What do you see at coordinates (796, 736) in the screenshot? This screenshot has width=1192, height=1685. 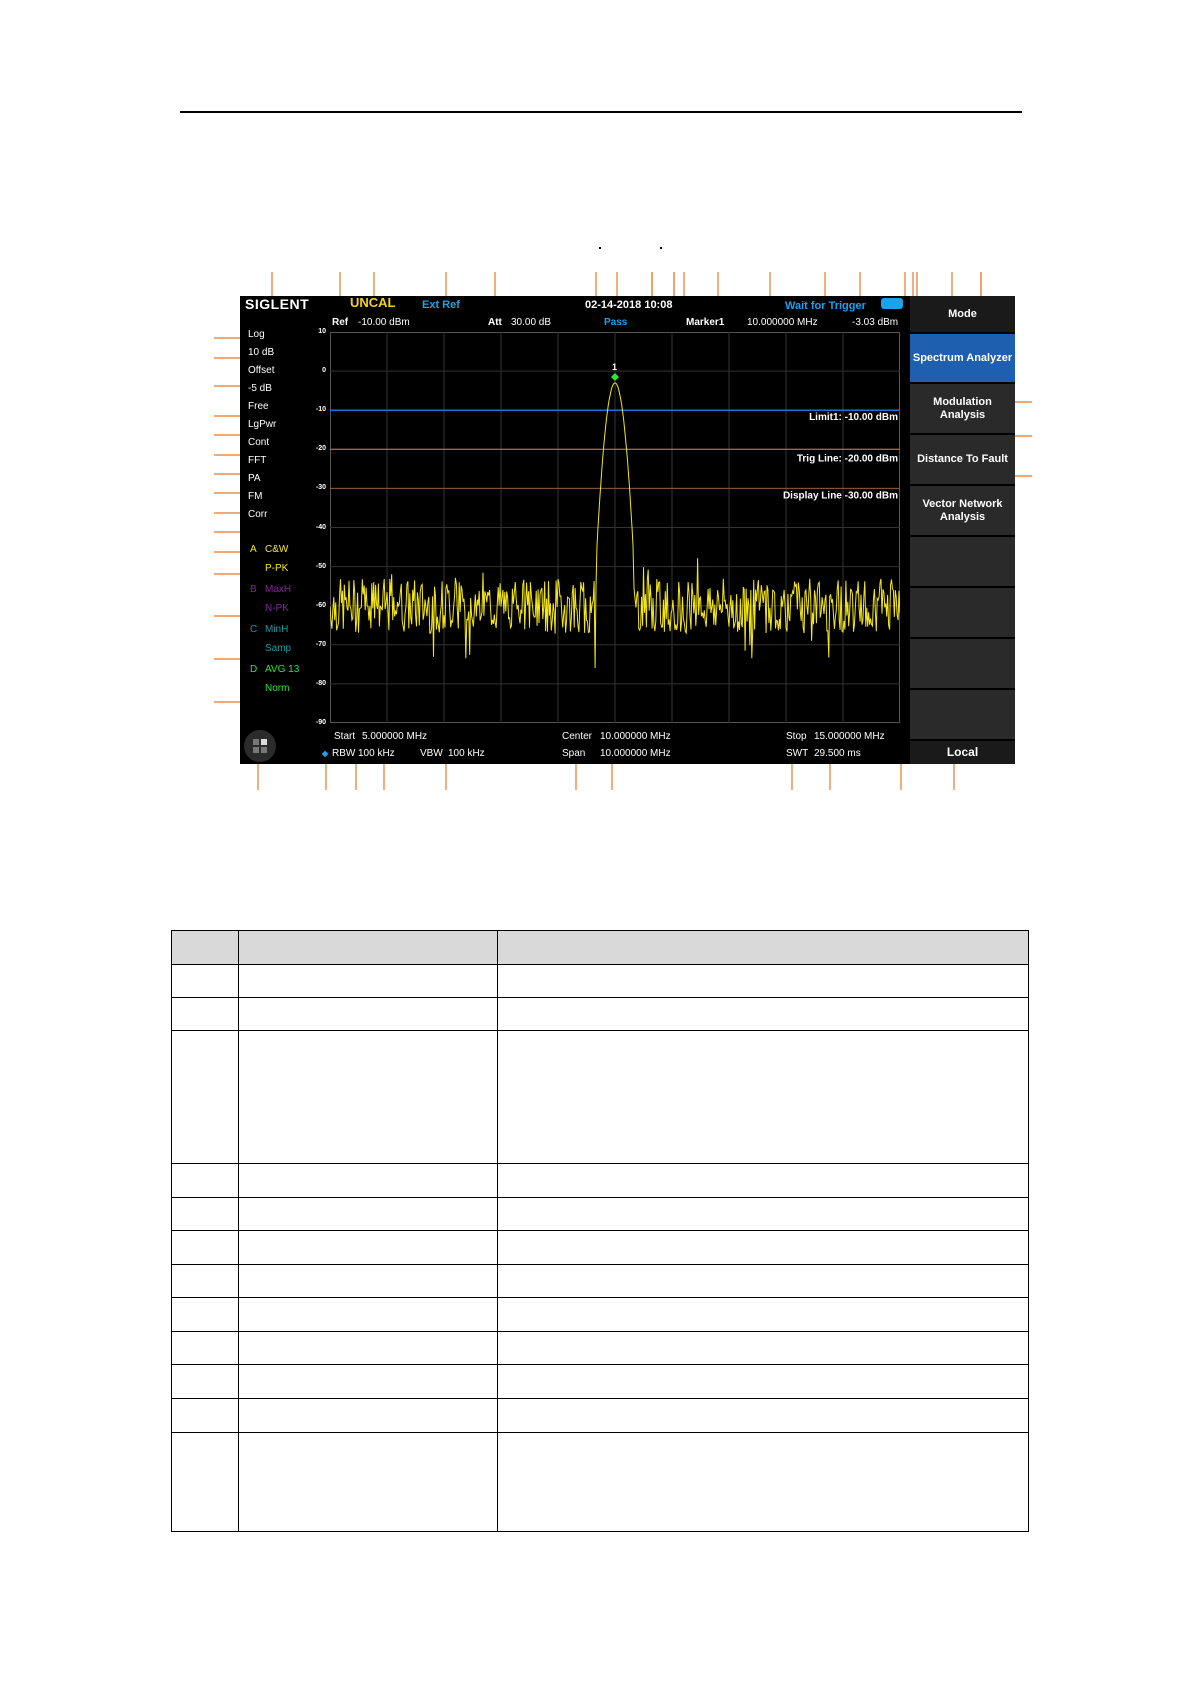 I see `stop-label: Stop` at bounding box center [796, 736].